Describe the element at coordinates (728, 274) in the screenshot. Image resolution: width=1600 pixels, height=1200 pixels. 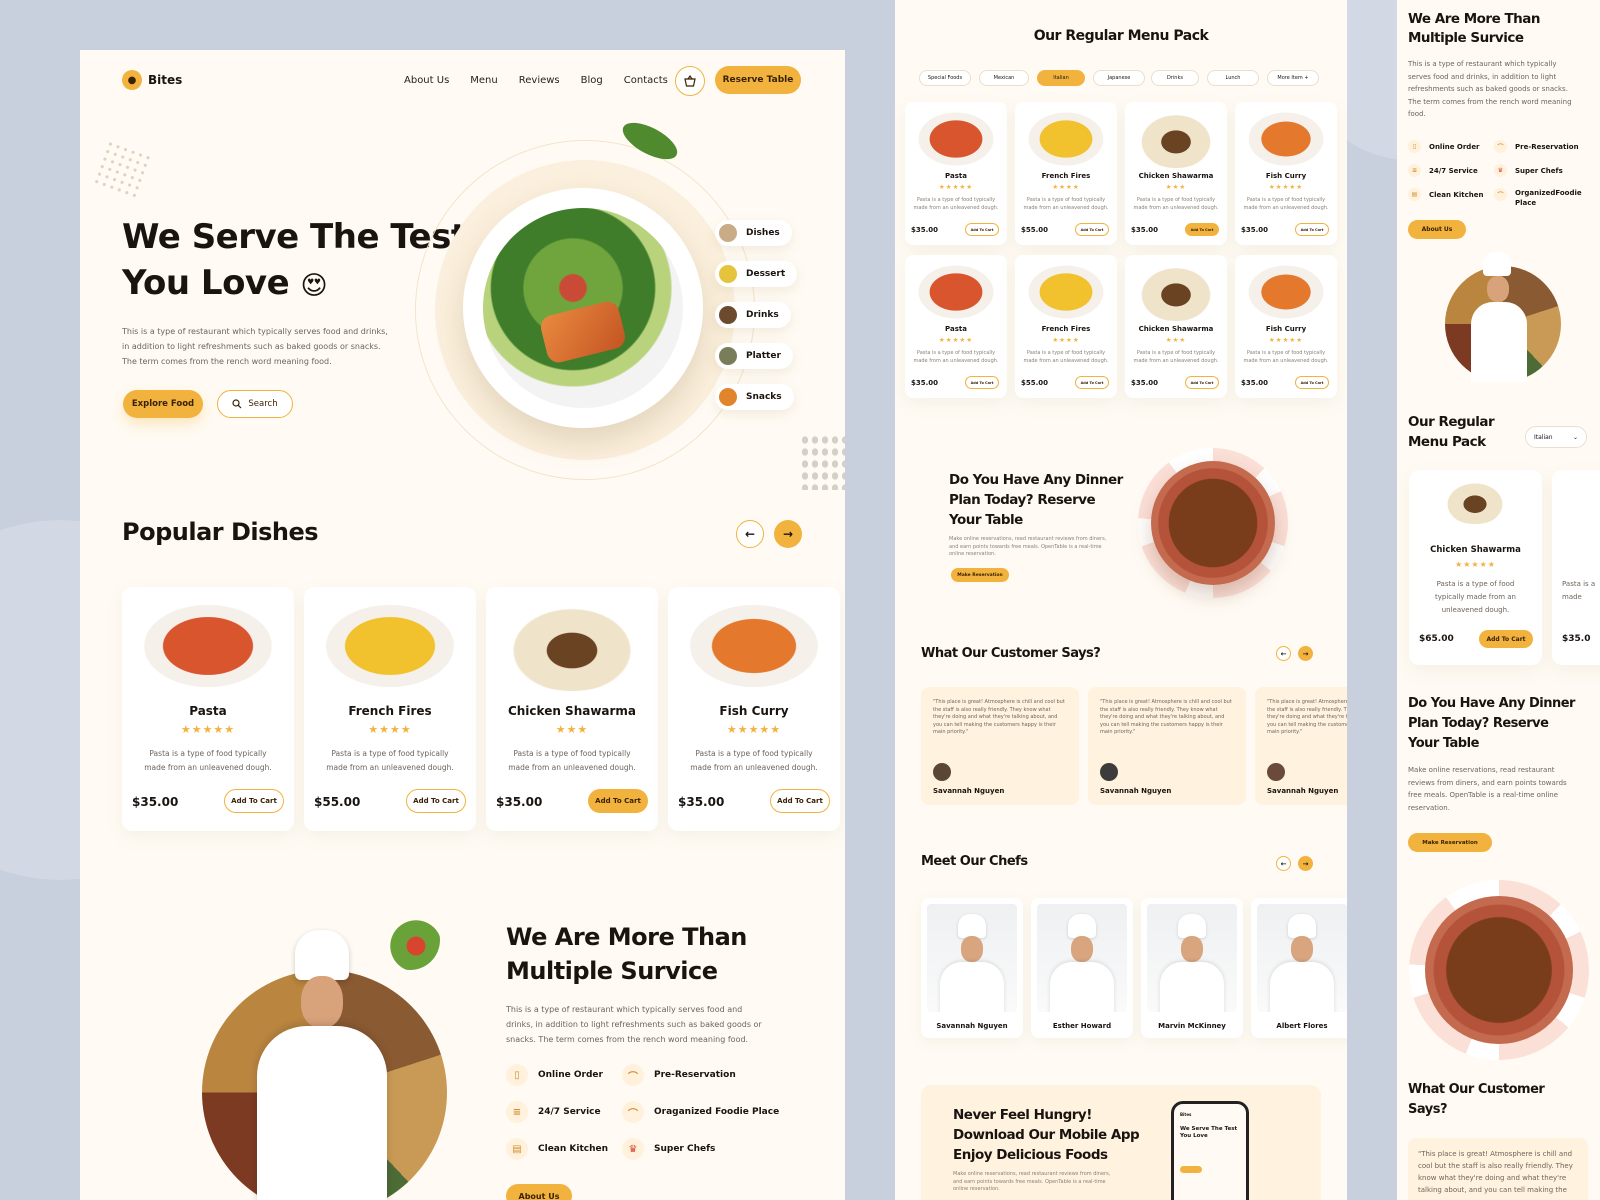
I see `dessert-icon` at that location.